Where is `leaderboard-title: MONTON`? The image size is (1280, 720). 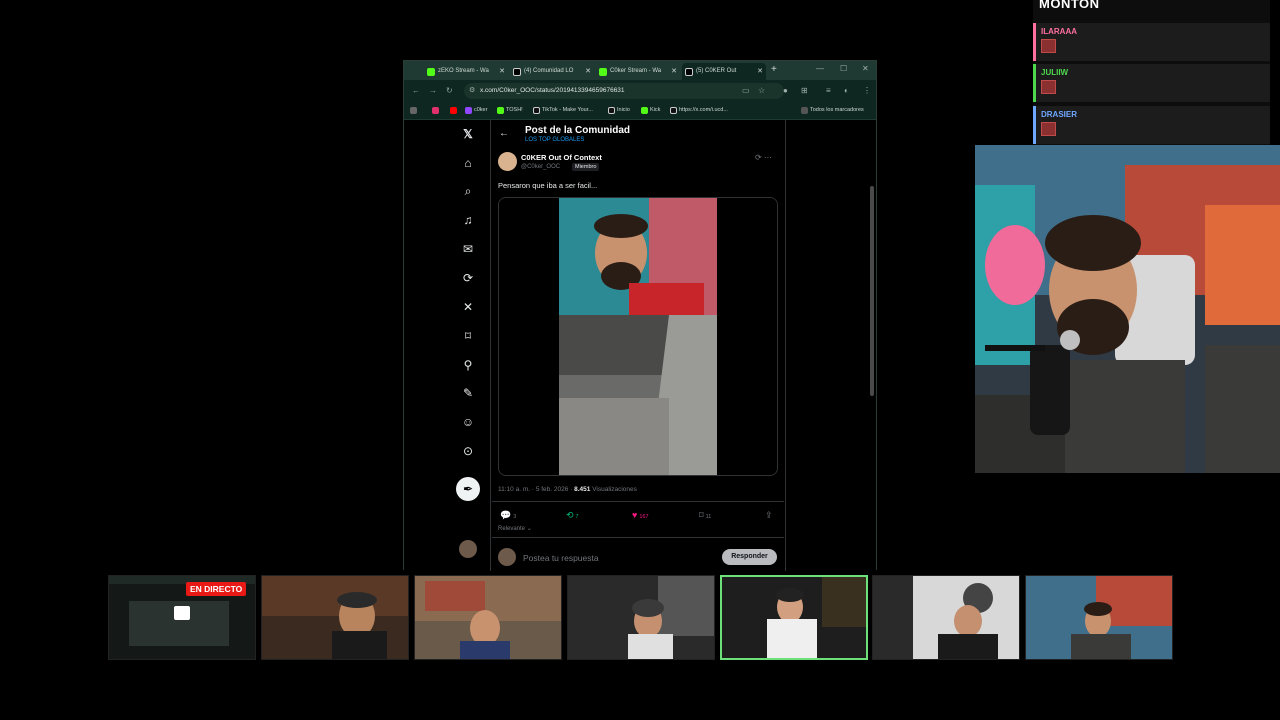 leaderboard-title: MONTON is located at coordinates (1069, 5).